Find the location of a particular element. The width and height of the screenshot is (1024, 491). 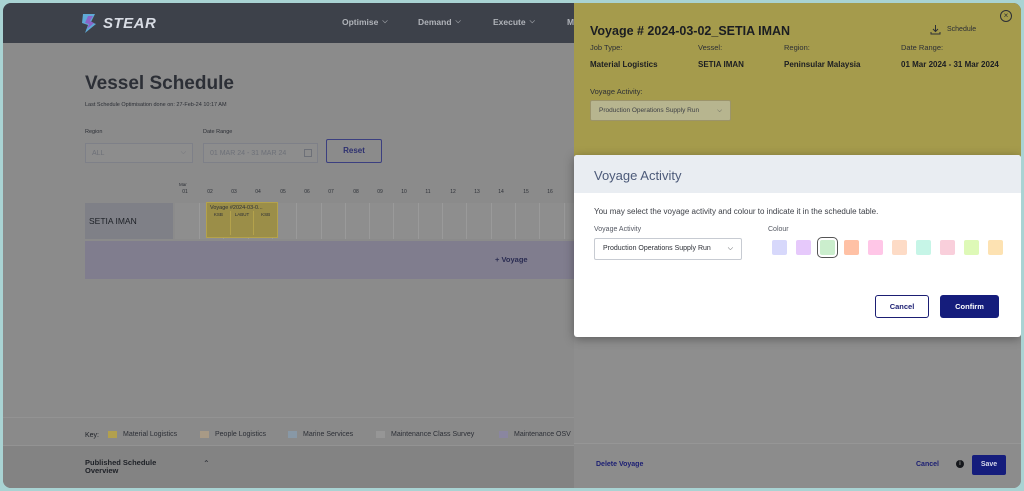

modal-activity-select: Production Operations Supply Run ⌵ is located at coordinates (668, 249).